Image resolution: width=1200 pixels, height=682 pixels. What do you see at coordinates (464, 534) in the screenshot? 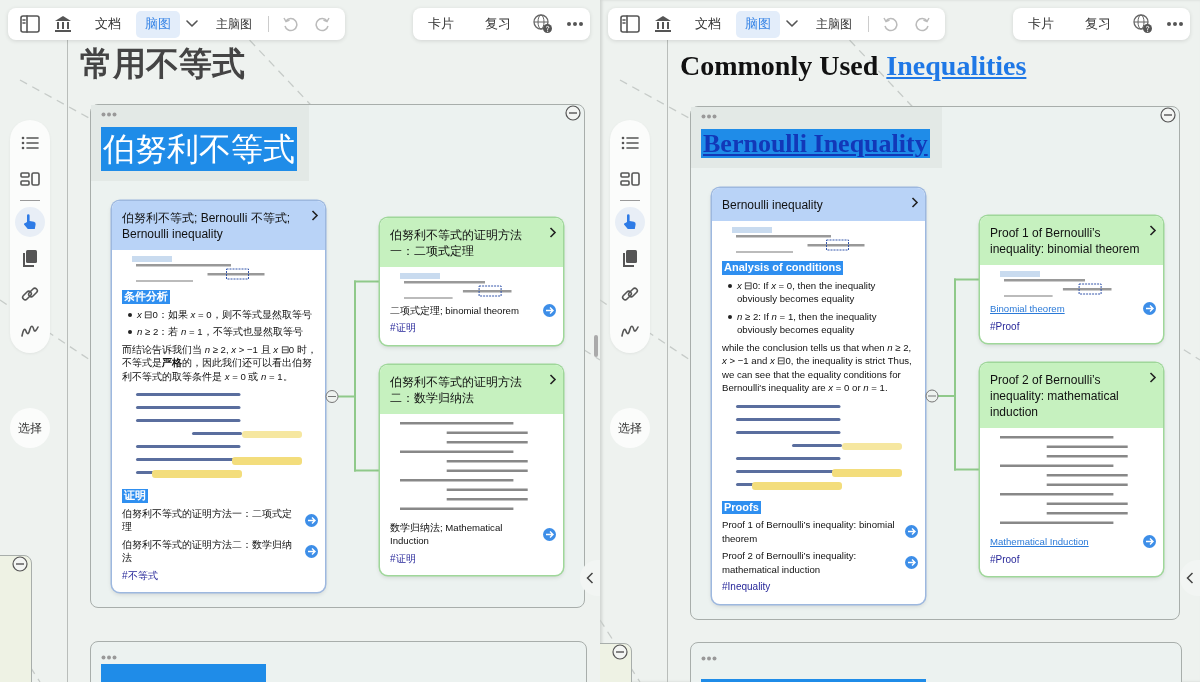
I see `card-link-item: 数学归纳法; Mathematical Induction` at bounding box center [464, 534].